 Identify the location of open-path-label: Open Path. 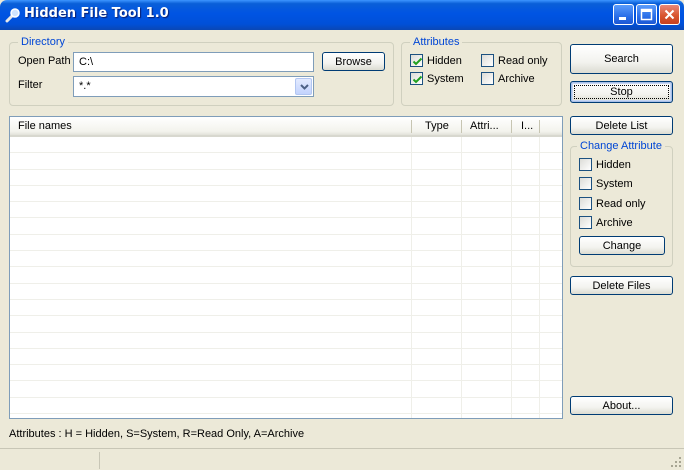
(44, 61).